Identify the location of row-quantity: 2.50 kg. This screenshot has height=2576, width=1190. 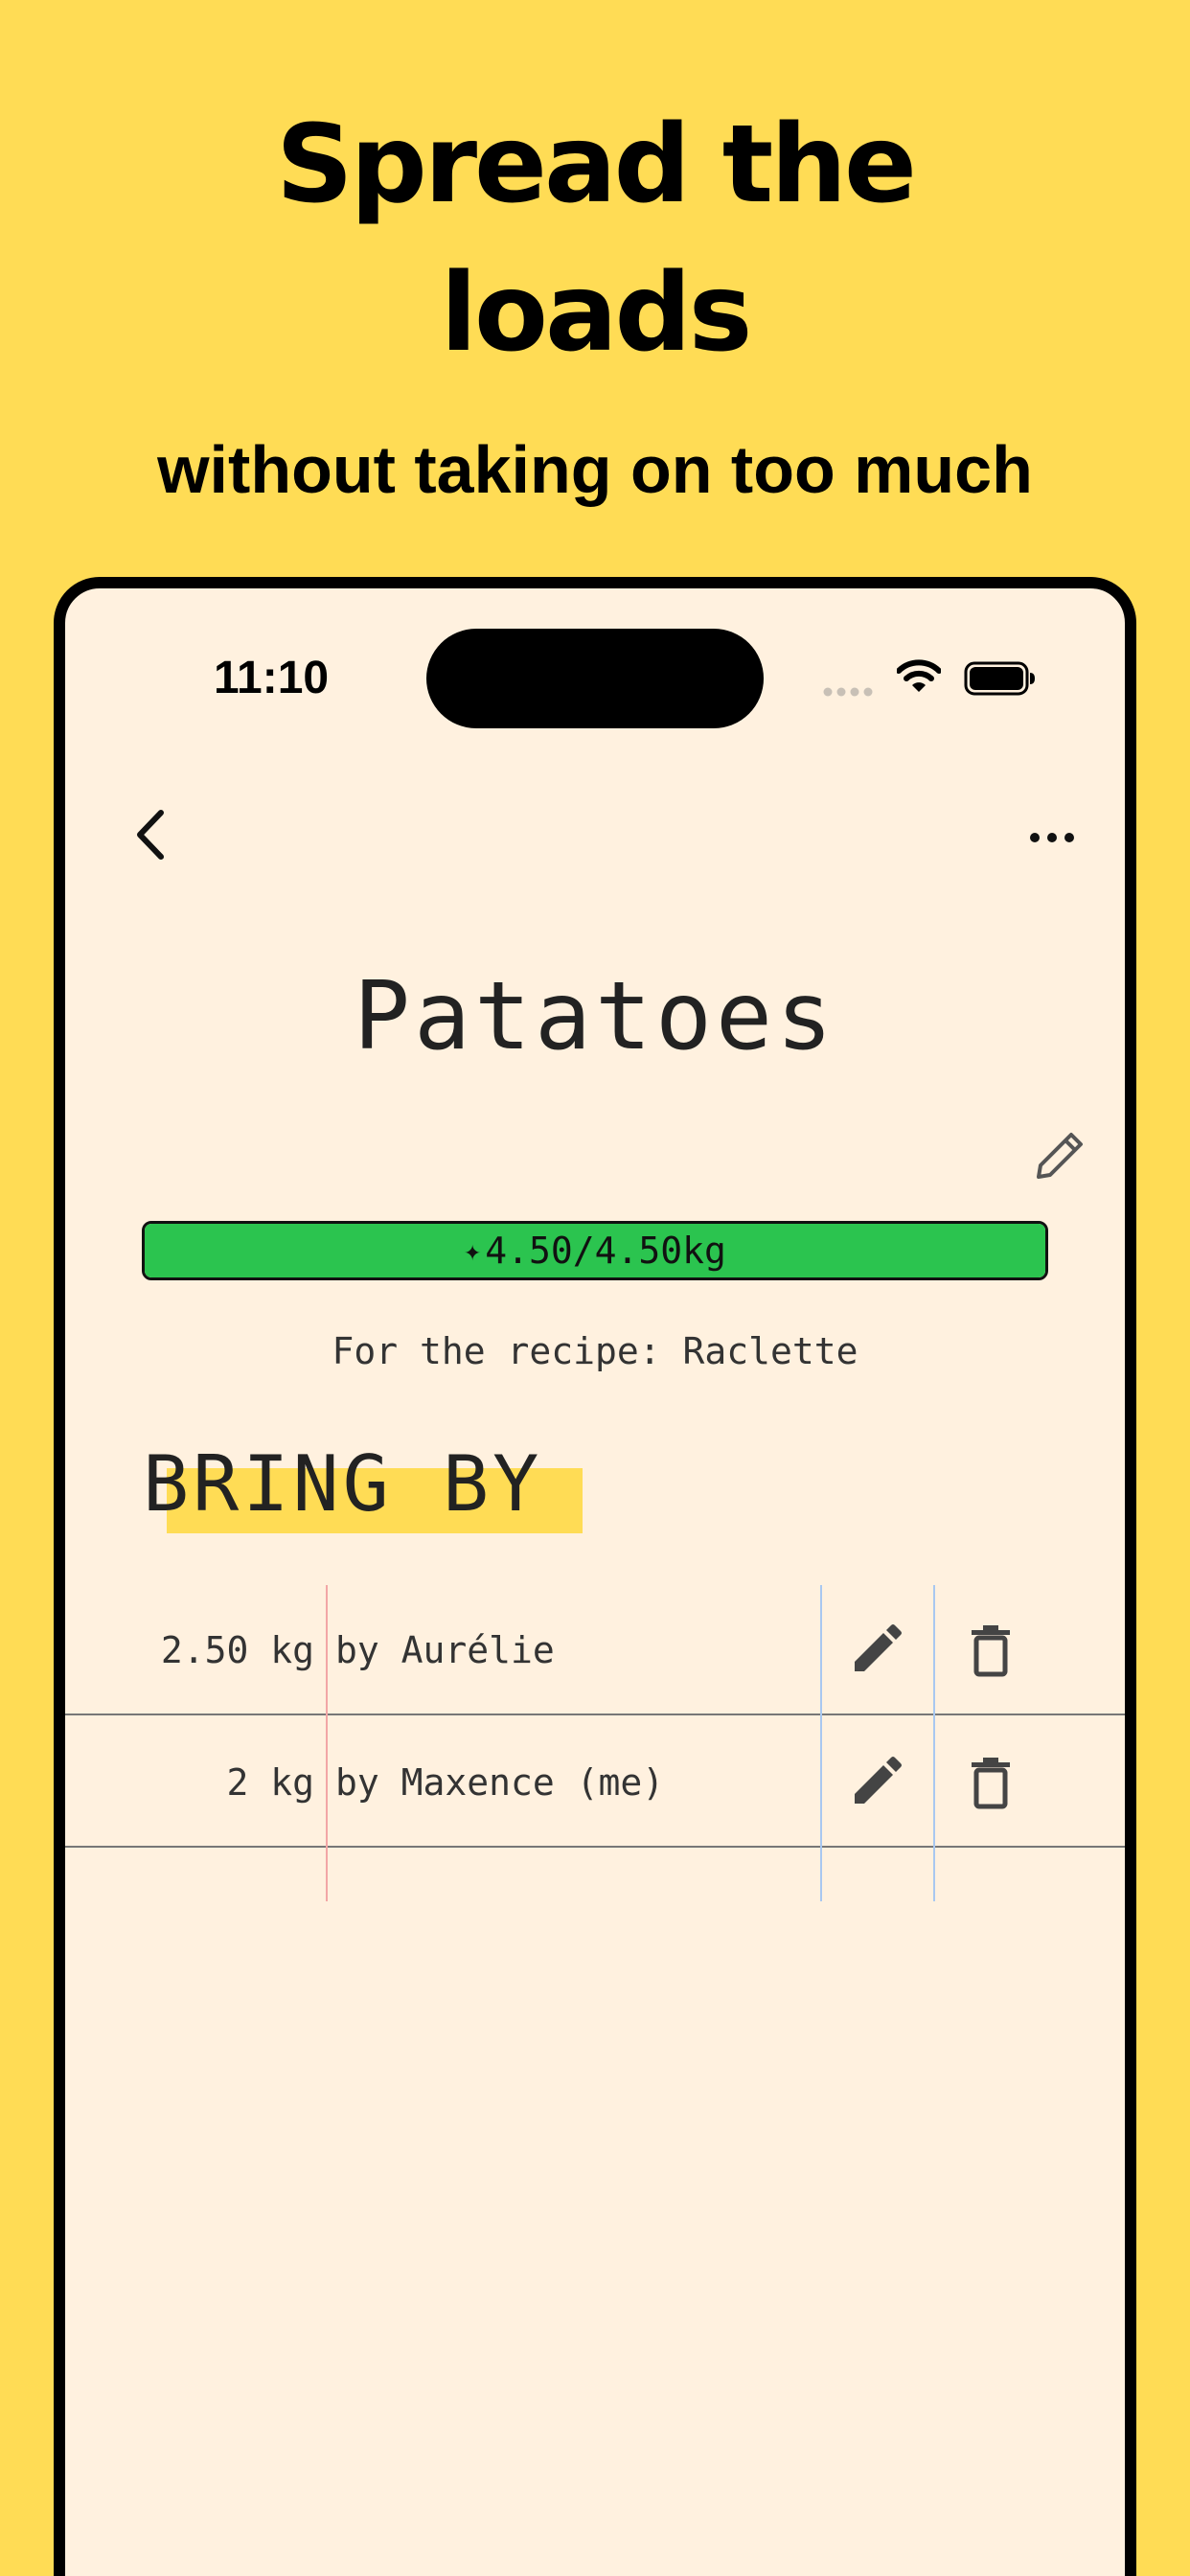
(237, 1650).